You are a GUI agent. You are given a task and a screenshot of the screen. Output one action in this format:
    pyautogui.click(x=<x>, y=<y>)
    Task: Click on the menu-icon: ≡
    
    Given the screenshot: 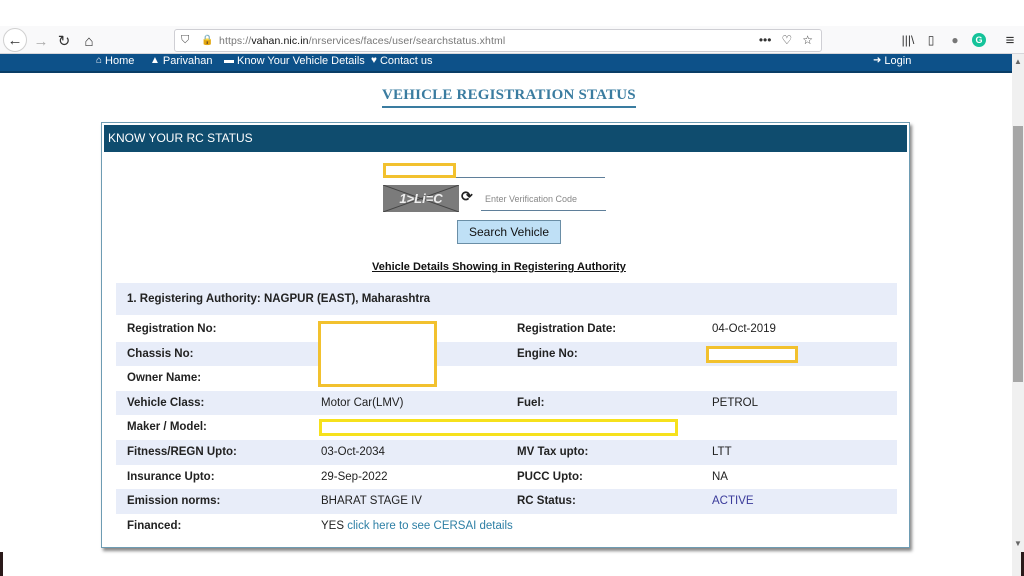 What is the action you would take?
    pyautogui.click(x=1010, y=40)
    